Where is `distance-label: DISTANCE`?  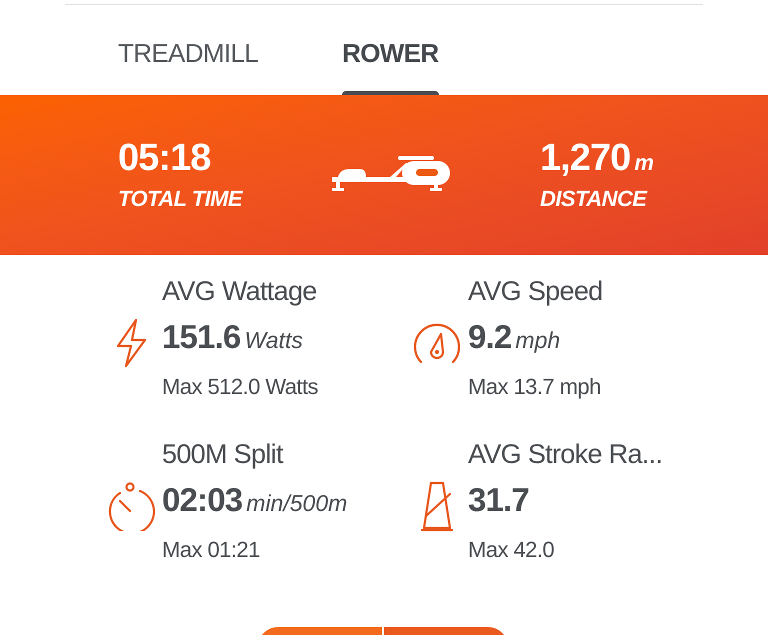 distance-label: DISTANCE is located at coordinates (594, 199).